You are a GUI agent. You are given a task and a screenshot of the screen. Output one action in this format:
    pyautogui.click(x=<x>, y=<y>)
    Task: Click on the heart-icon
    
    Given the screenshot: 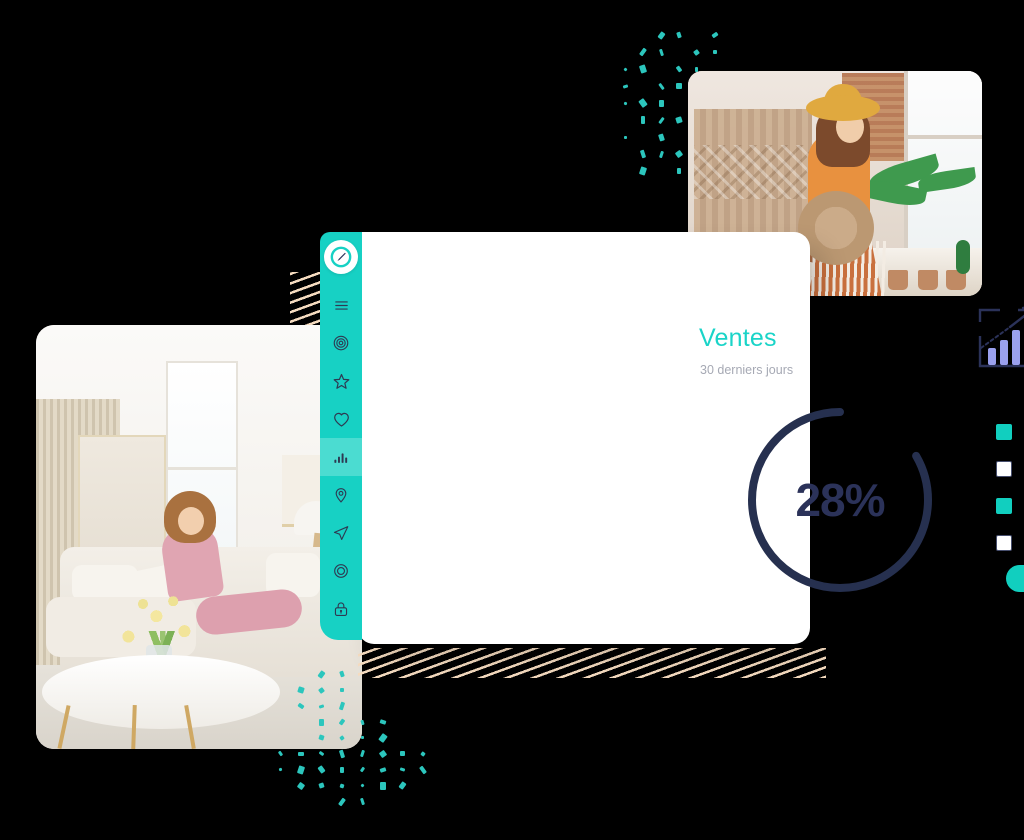 What is the action you would take?
    pyautogui.click(x=341, y=419)
    